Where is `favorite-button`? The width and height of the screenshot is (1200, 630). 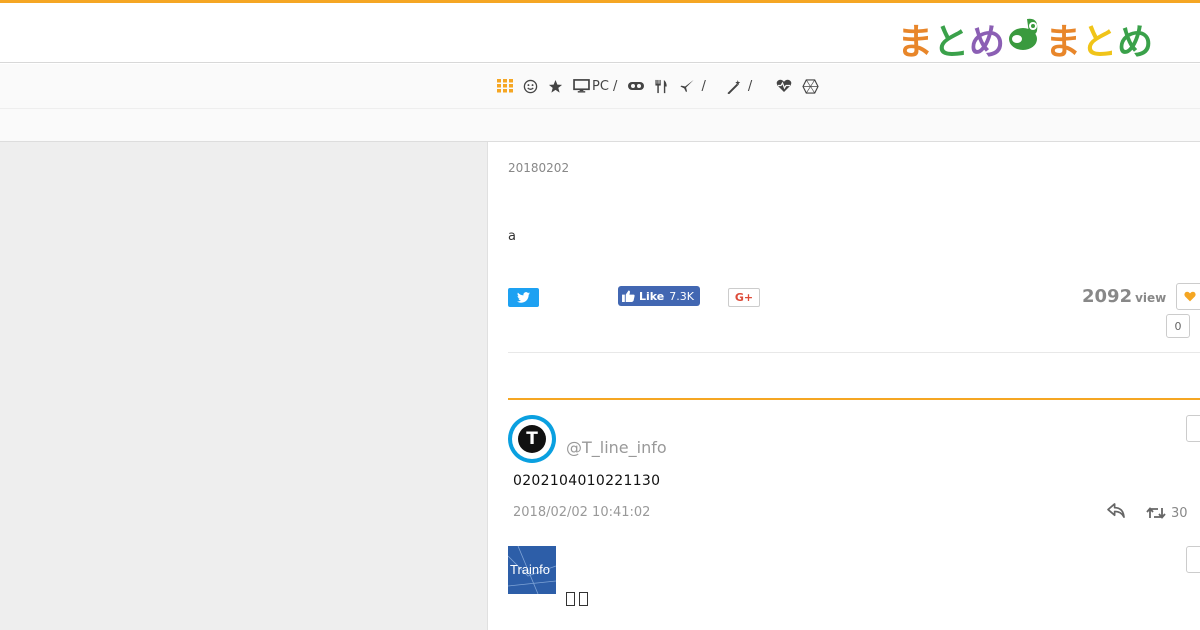
favorite-button is located at coordinates (1188, 296).